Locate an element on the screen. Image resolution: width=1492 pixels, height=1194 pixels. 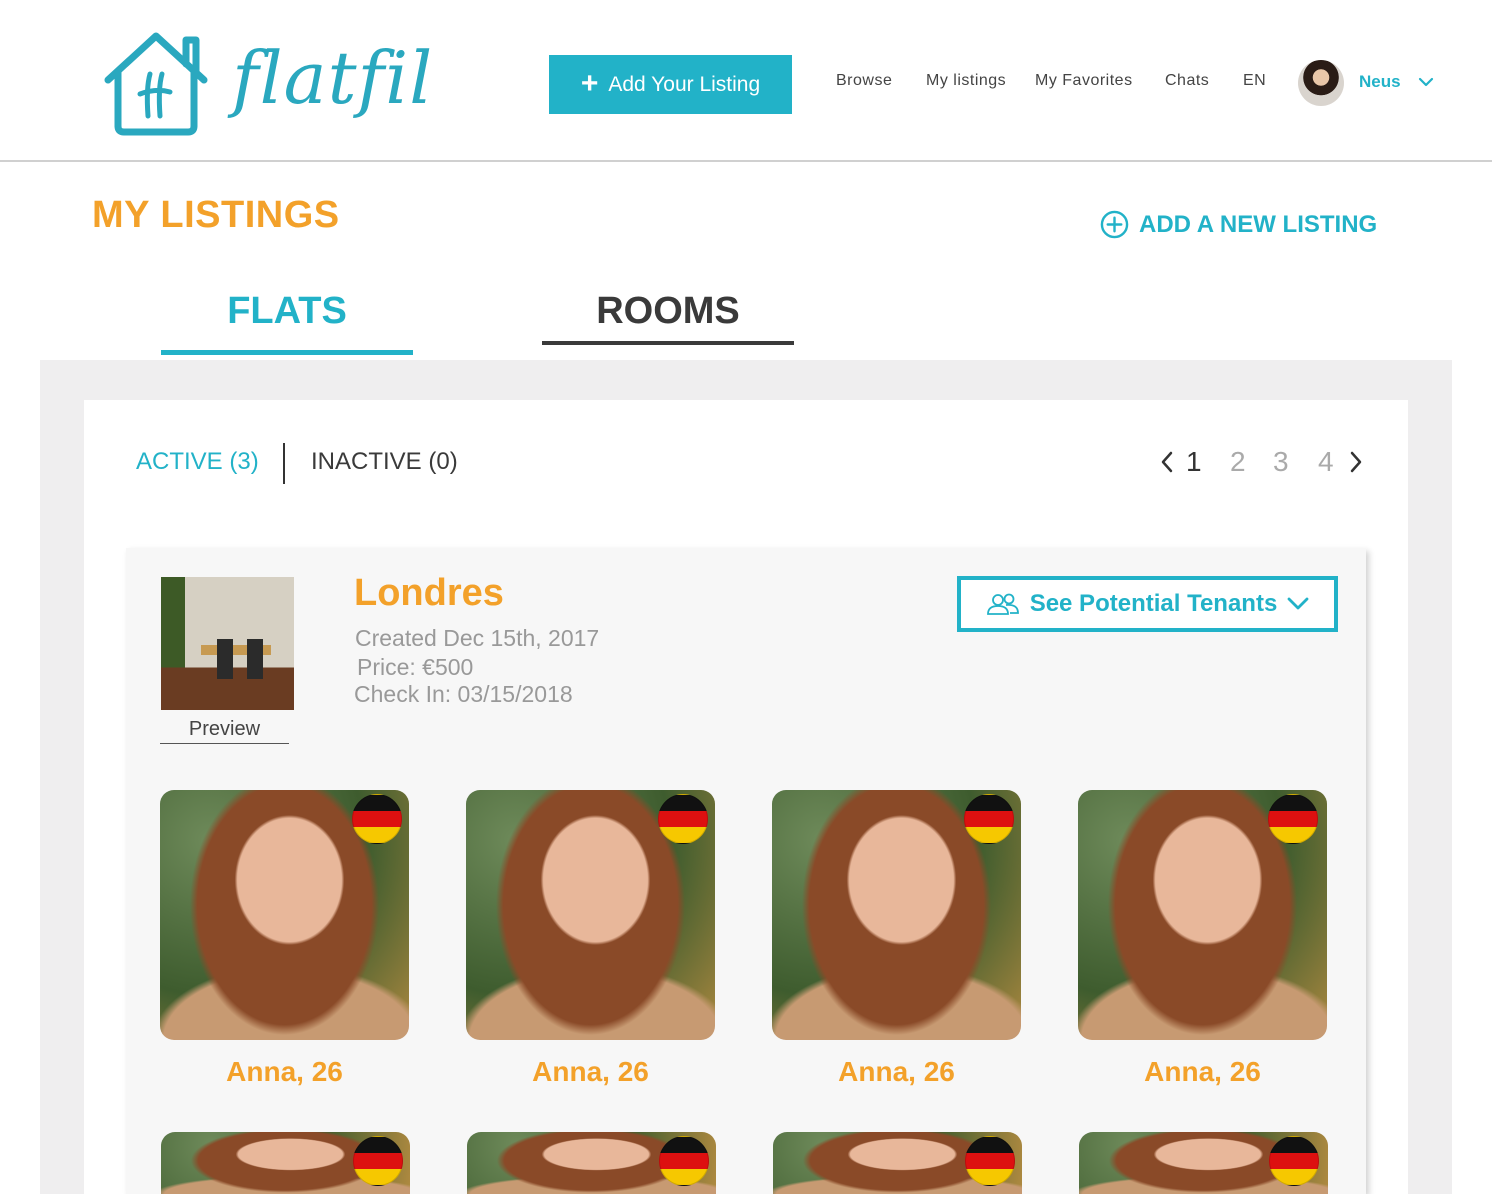
add-your-listing-label: Add Your Listing is located at coordinates (684, 84).